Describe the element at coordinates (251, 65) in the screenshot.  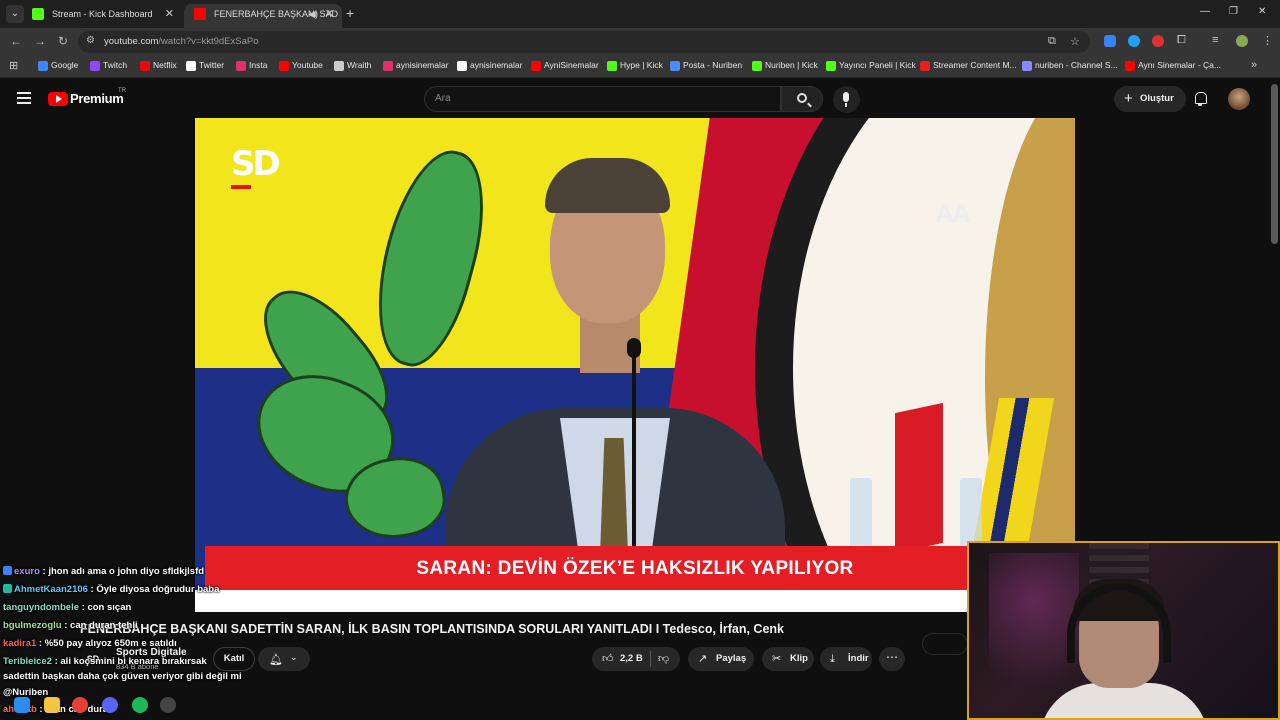
I see `bookmark-item: Insta` at that location.